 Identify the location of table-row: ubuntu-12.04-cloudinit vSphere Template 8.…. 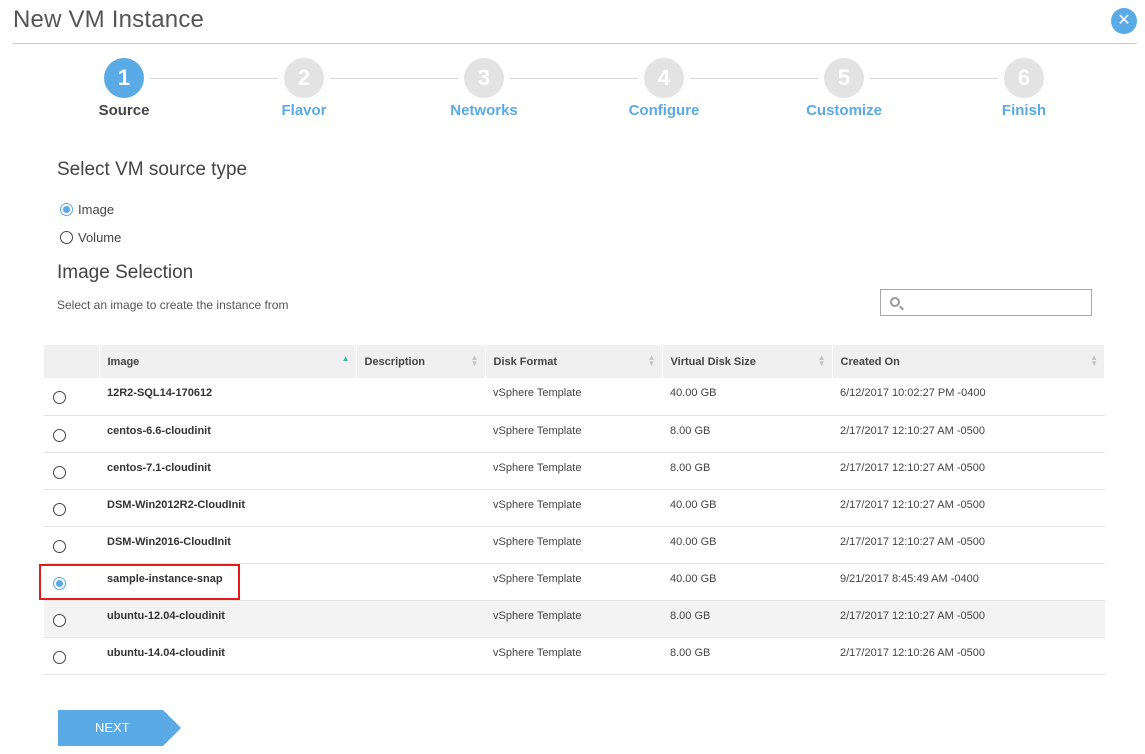
(574, 618).